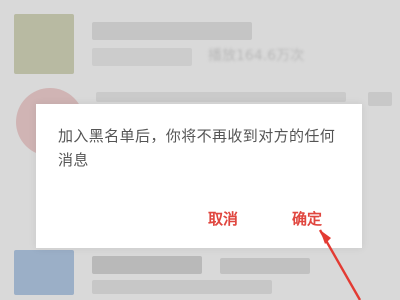  I want to click on cancel-button: 取消, so click(223, 218).